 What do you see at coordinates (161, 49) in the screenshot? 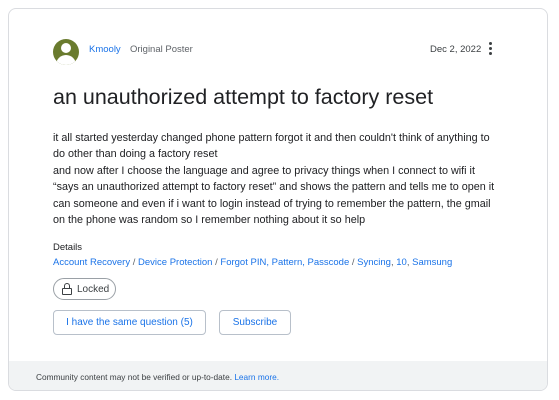
I see `role-badge: Original Poster` at bounding box center [161, 49].